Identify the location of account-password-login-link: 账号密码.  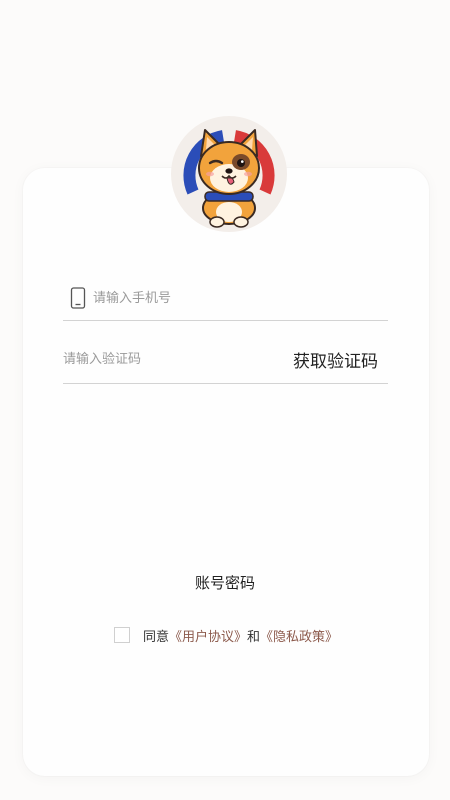
(225, 582).